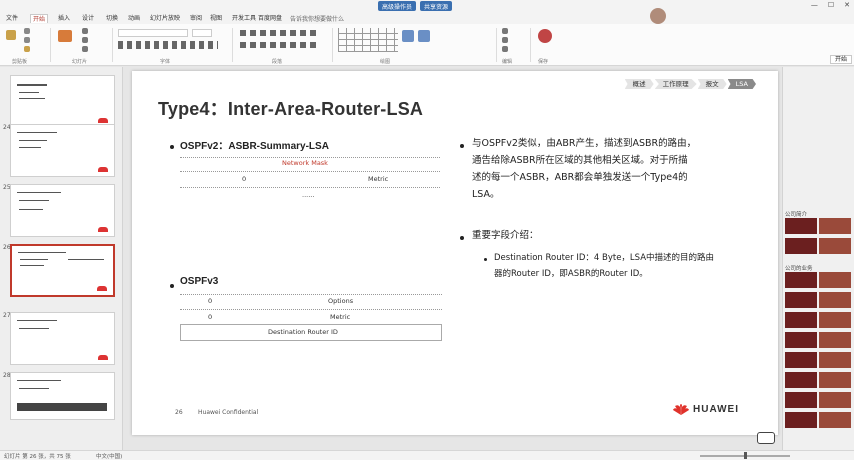 This screenshot has width=854, height=460. Describe the element at coordinates (317, 18) in the screenshot. I see `tell-me-search: 告诉我你想要做什么` at that location.